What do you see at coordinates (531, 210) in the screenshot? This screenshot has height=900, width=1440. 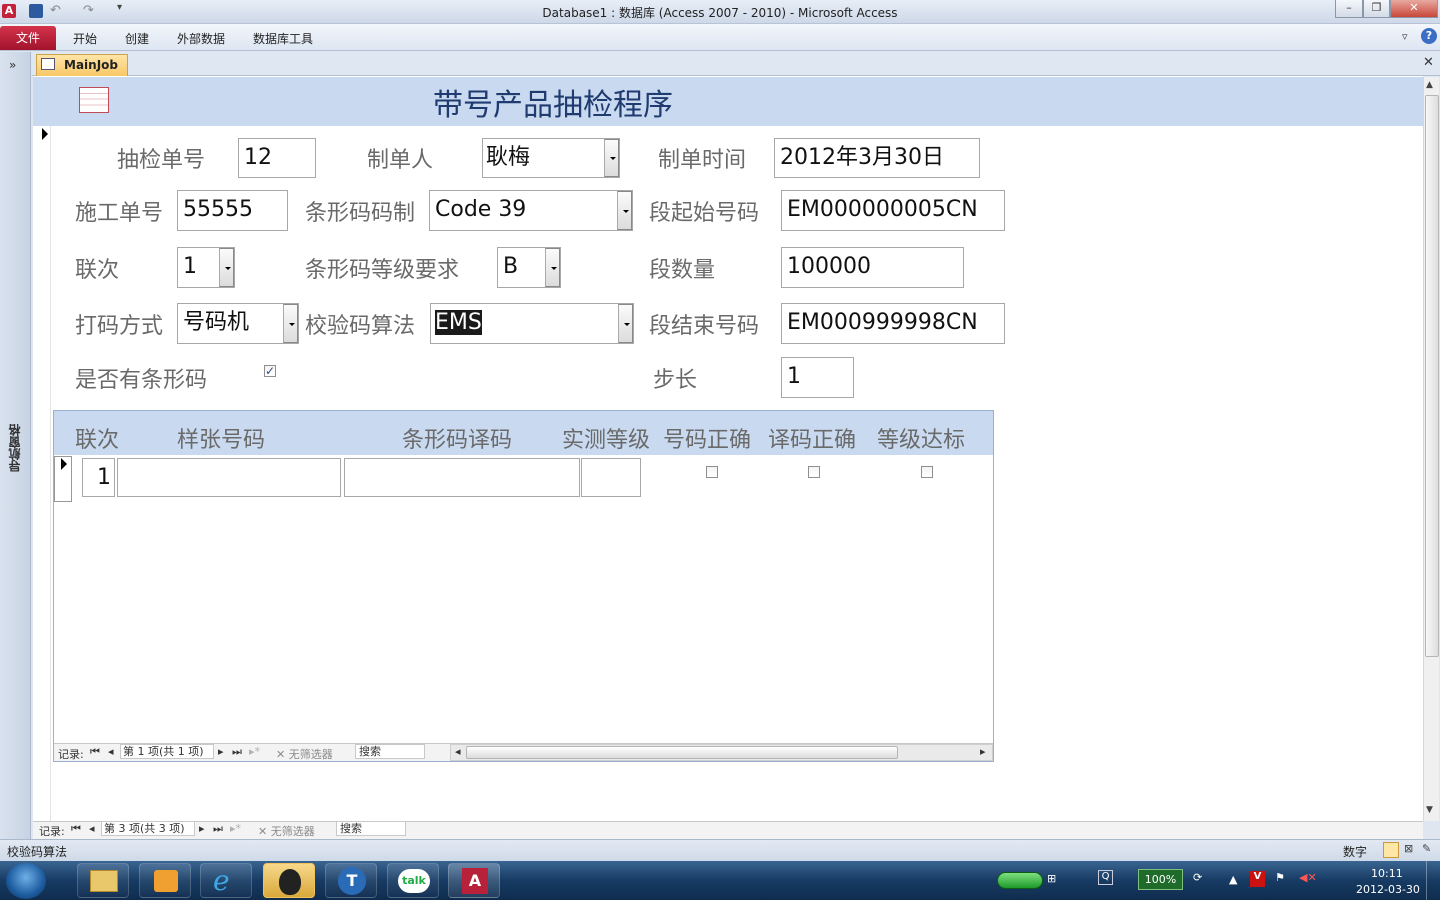 I see `barcode-std-combo: Code 39` at bounding box center [531, 210].